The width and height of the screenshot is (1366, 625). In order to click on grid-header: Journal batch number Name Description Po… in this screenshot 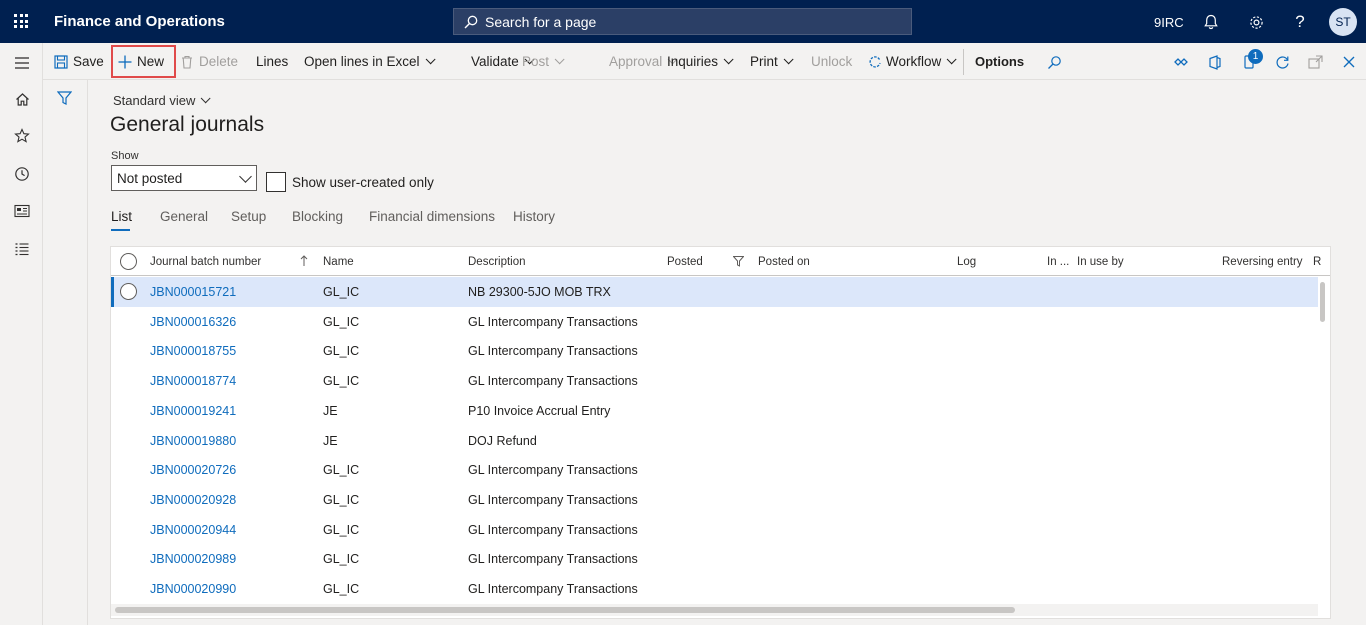, I will do `click(720, 261)`.